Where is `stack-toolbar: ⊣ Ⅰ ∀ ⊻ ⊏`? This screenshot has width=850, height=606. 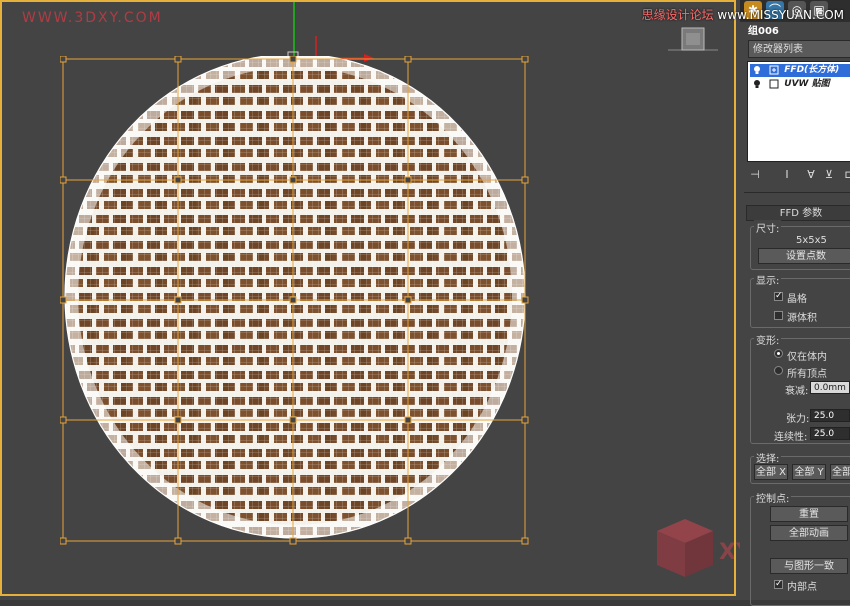 stack-toolbar: ⊣ Ⅰ ∀ ⊻ ⊏ is located at coordinates (797, 176).